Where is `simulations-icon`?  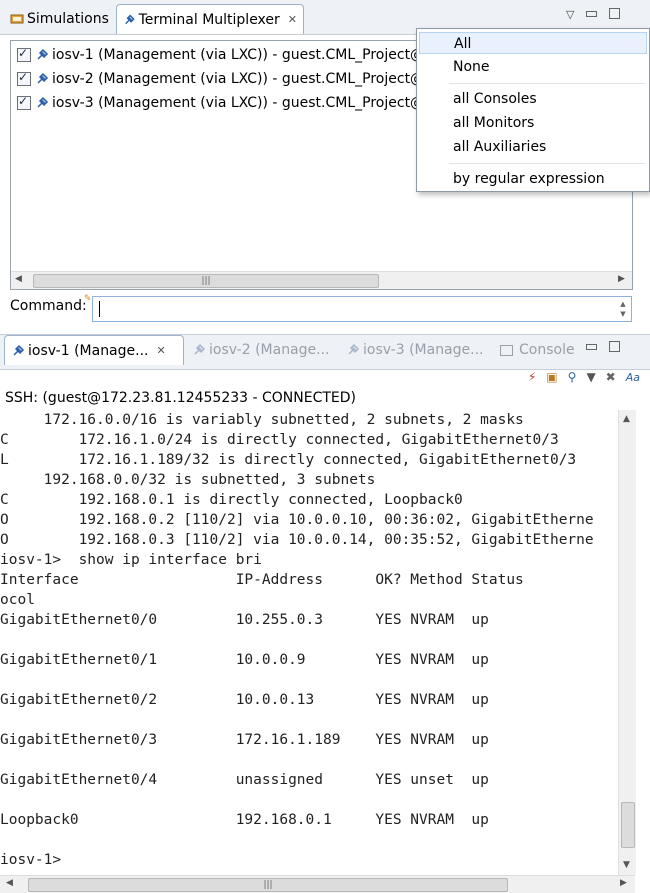
simulations-icon is located at coordinates (17, 19).